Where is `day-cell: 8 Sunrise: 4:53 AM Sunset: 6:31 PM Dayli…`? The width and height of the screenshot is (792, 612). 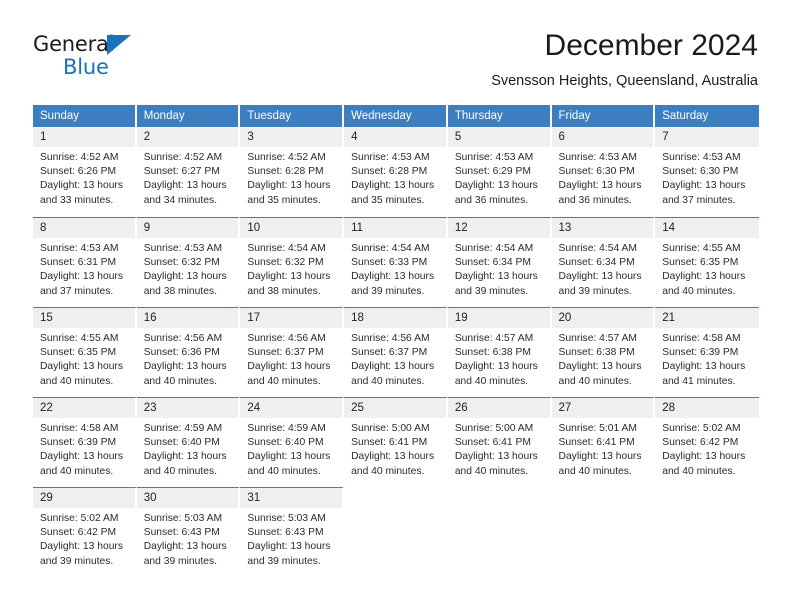 day-cell: 8 Sunrise: 4:53 AM Sunset: 6:31 PM Dayli… is located at coordinates (85, 262).